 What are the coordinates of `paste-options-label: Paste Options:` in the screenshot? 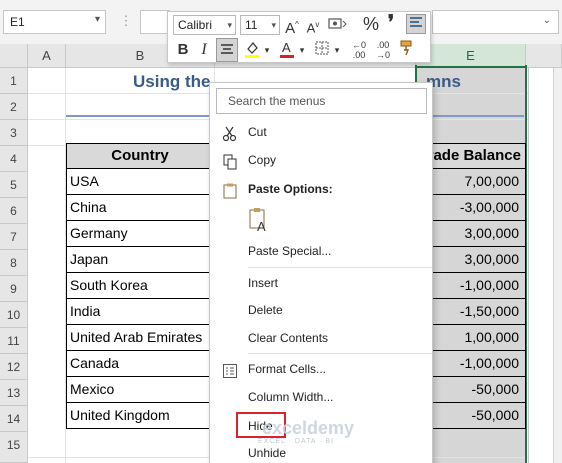 It's located at (290, 189).